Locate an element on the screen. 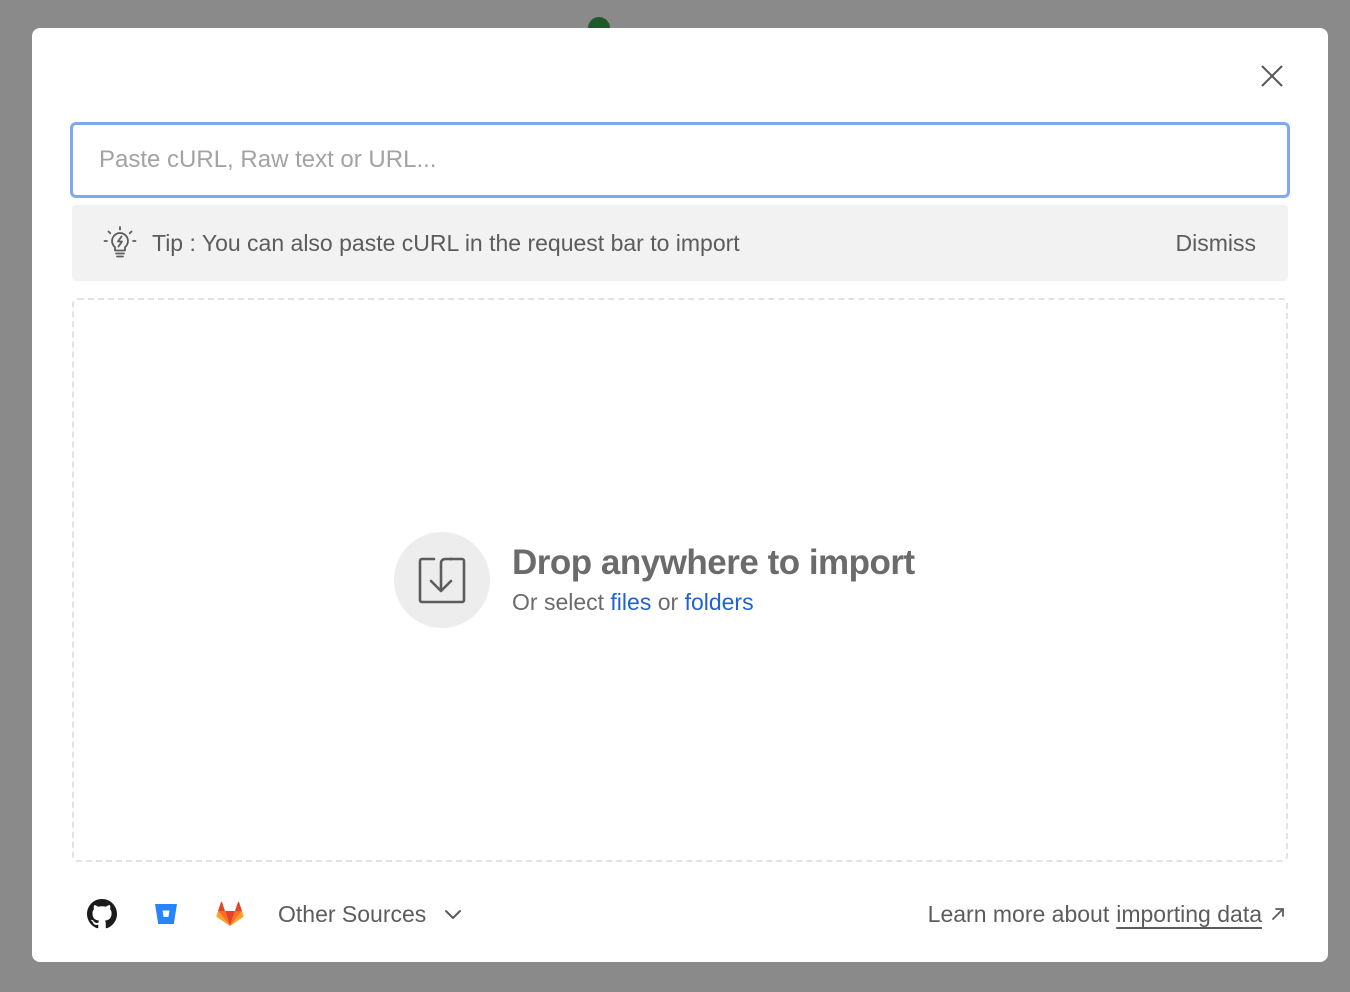 Image resolution: width=1350 pixels, height=992 pixels. drop-title: Drop anywhere to import is located at coordinates (713, 562).